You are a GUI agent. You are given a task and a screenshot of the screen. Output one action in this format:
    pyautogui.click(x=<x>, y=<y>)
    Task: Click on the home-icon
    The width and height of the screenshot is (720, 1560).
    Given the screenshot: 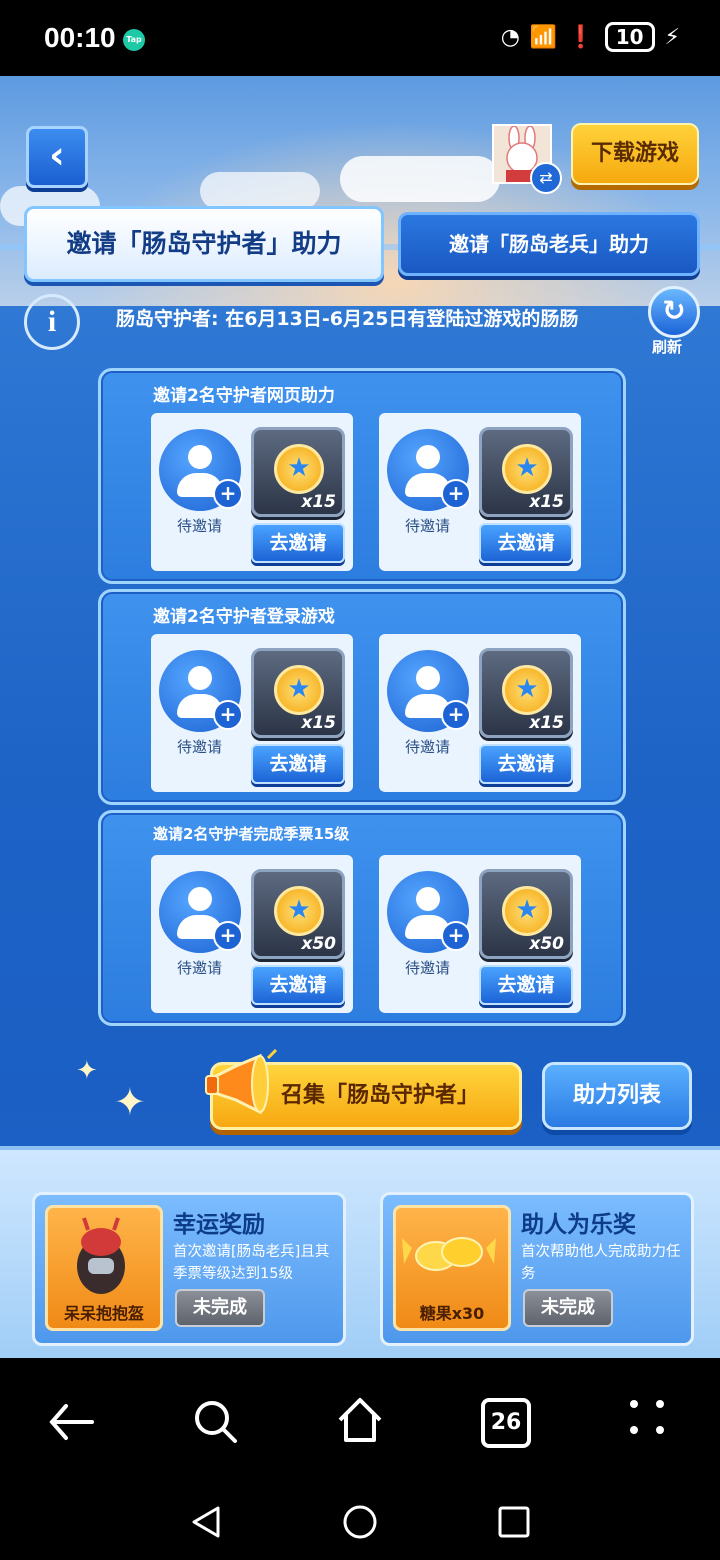 What is the action you would take?
    pyautogui.click(x=360, y=1425)
    